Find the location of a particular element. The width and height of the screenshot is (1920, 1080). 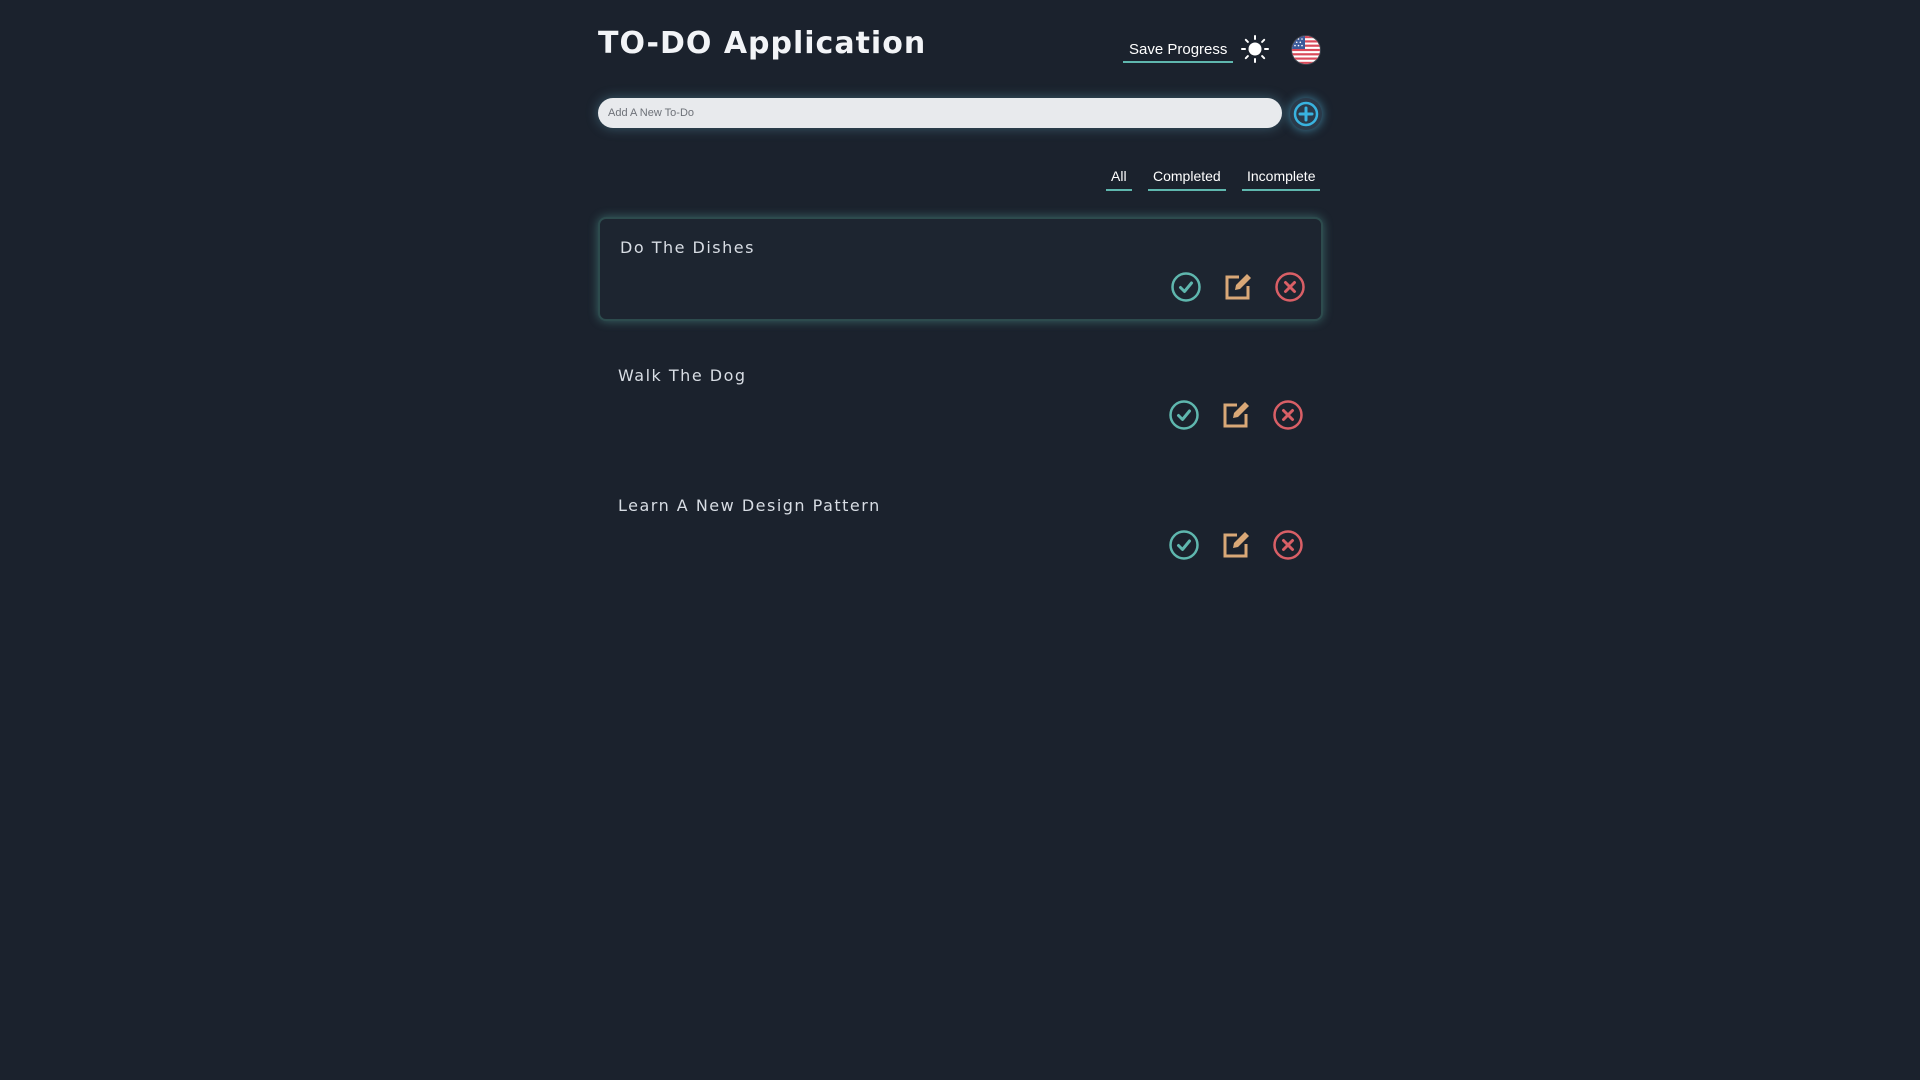

todo-text: Walk The Dog is located at coordinates (682, 375).